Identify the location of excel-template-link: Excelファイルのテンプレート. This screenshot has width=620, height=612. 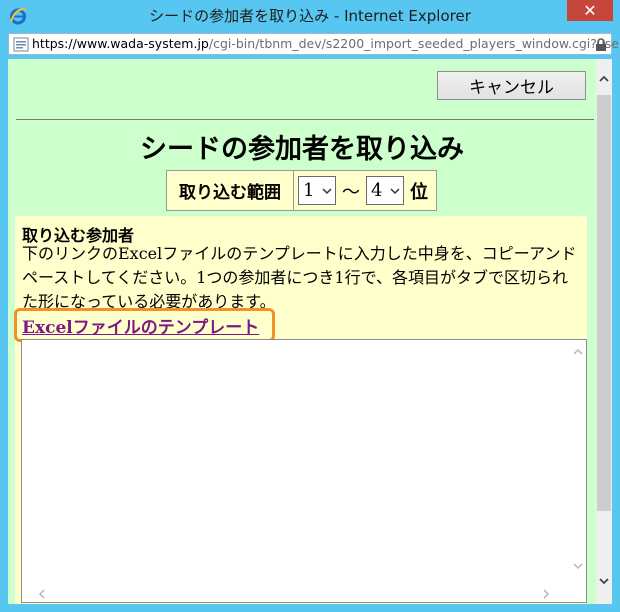
(140, 325).